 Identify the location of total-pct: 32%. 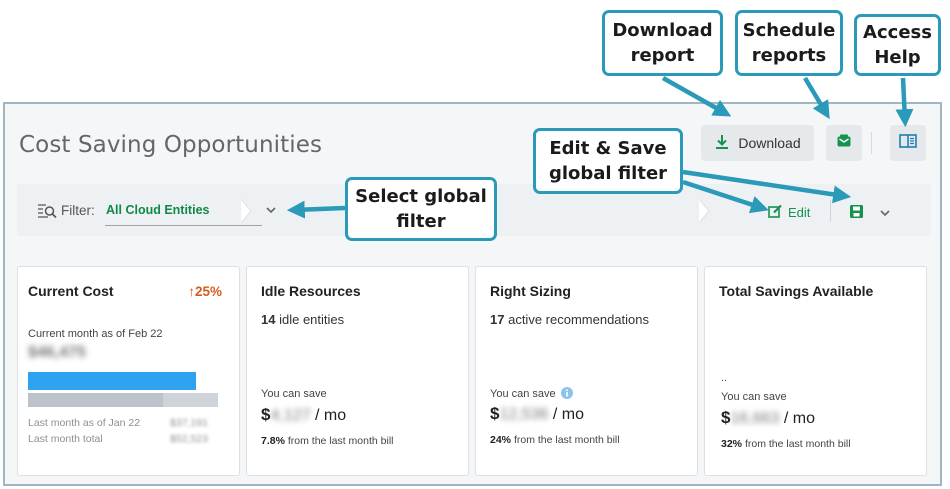
(732, 444).